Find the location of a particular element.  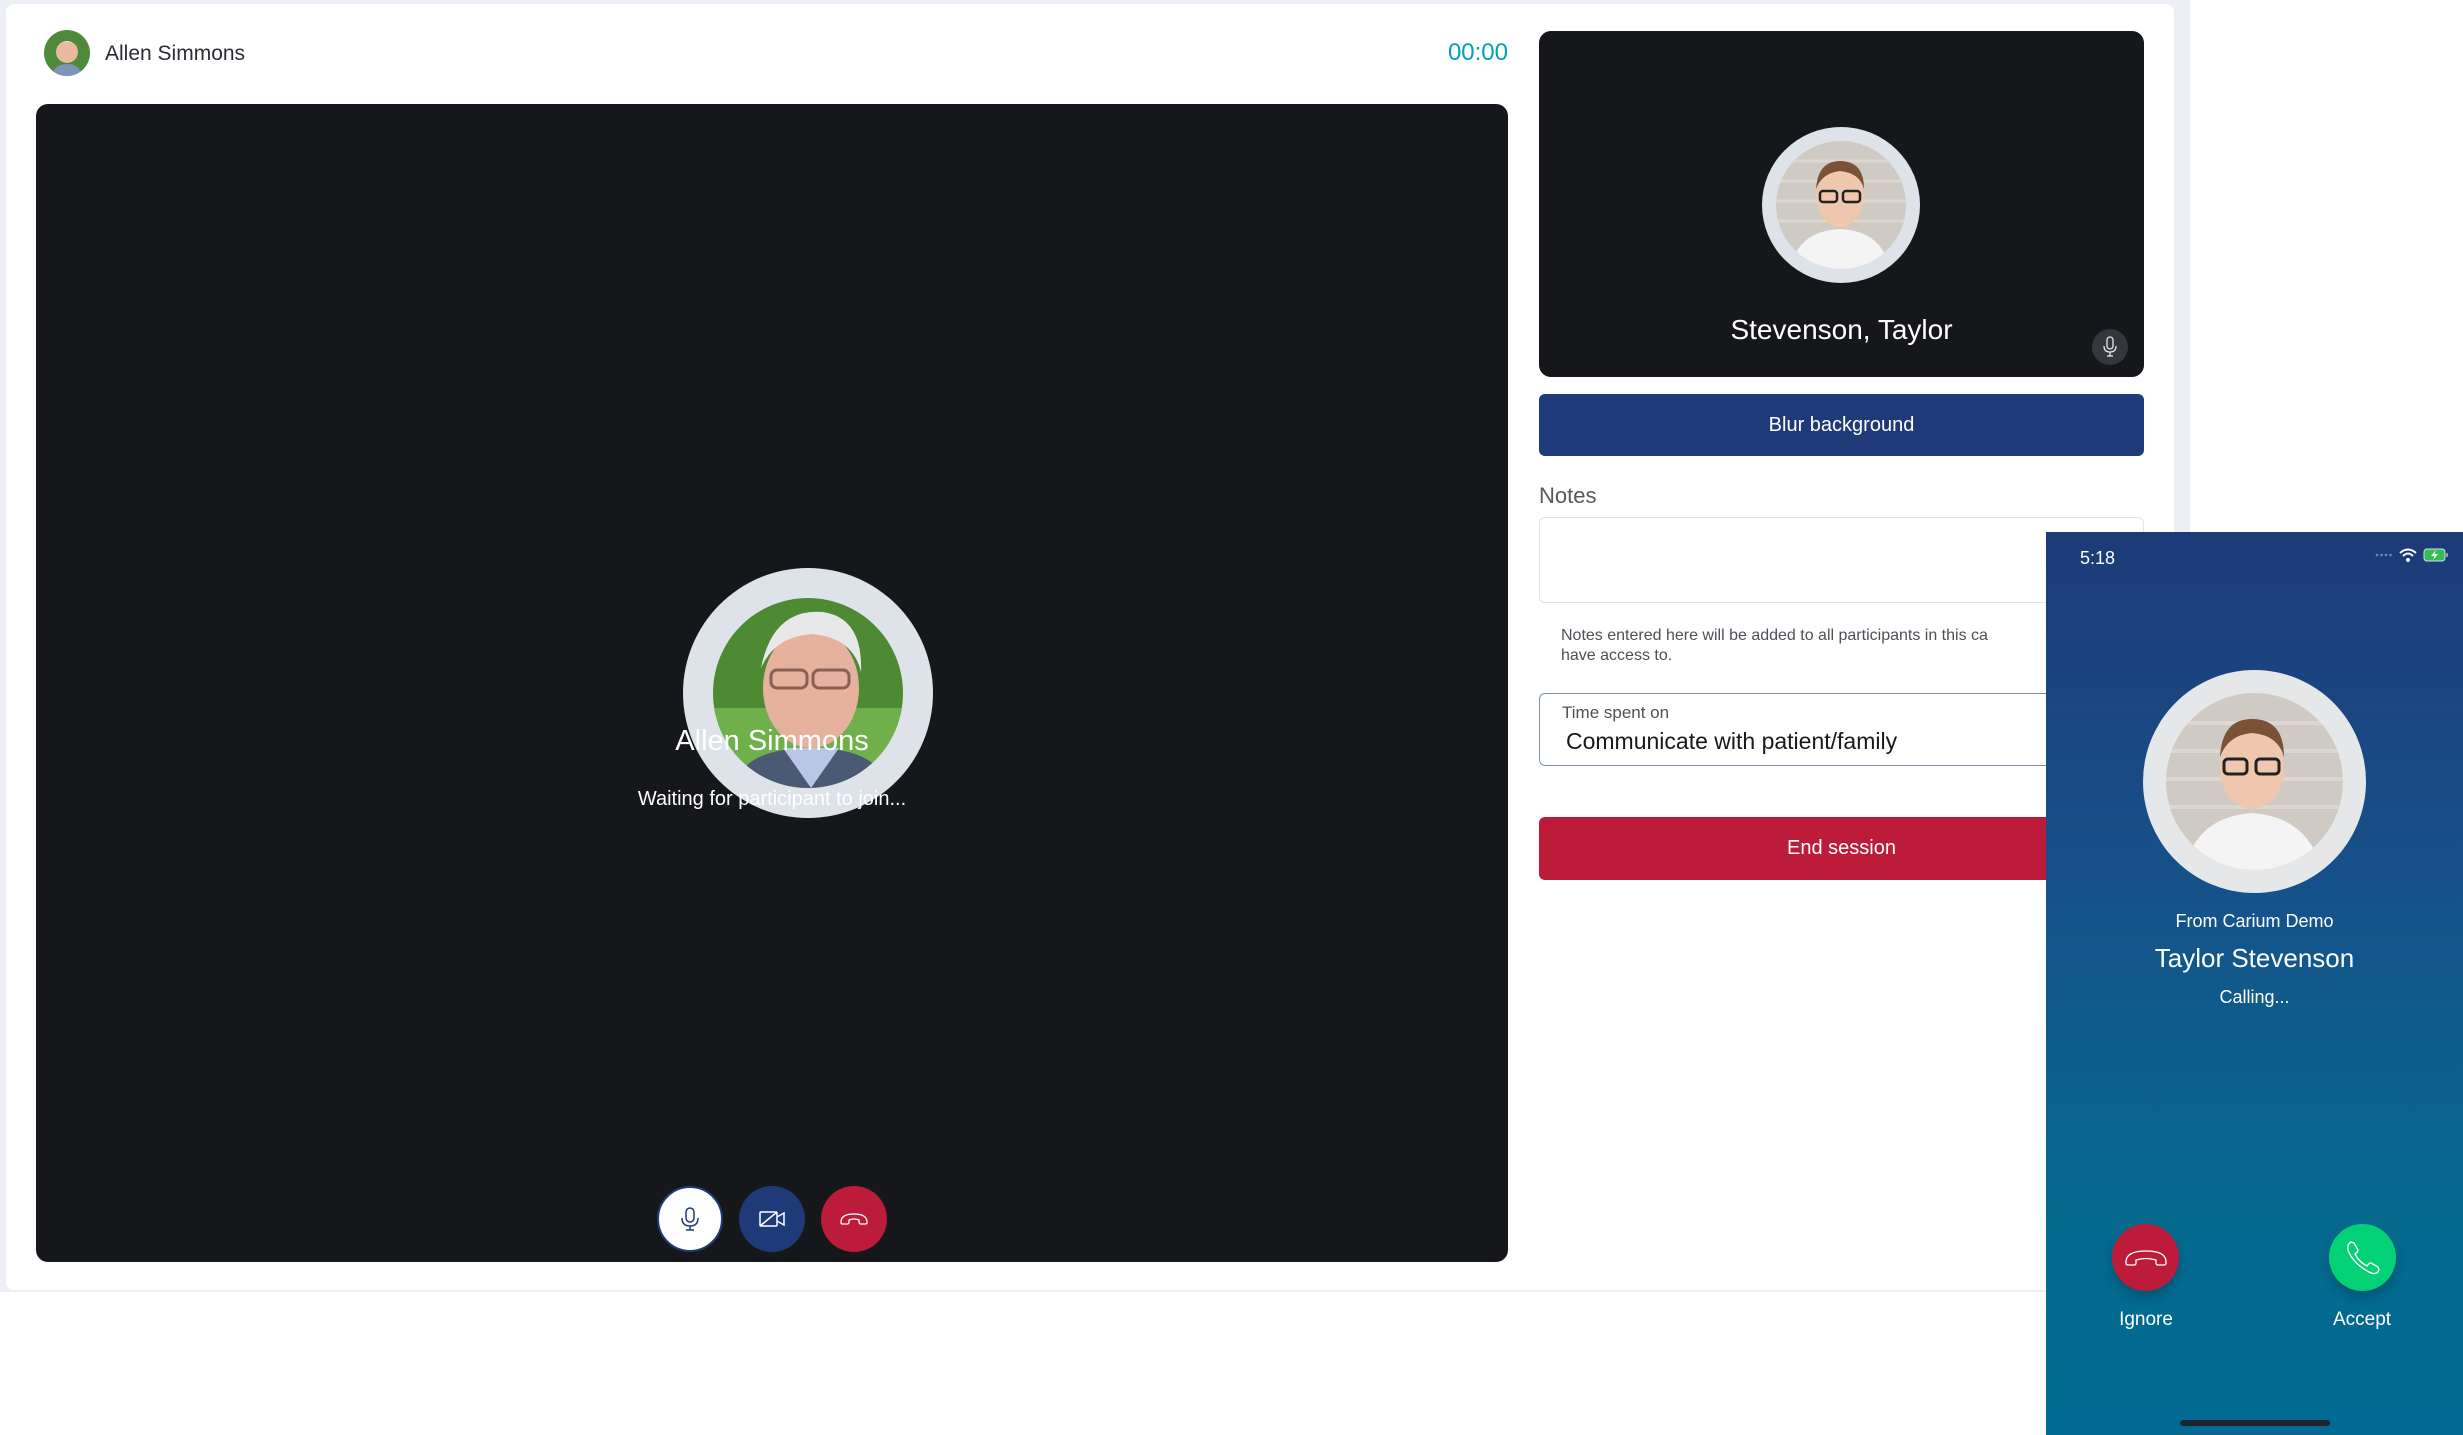

self-mic-status is located at coordinates (2110, 347).